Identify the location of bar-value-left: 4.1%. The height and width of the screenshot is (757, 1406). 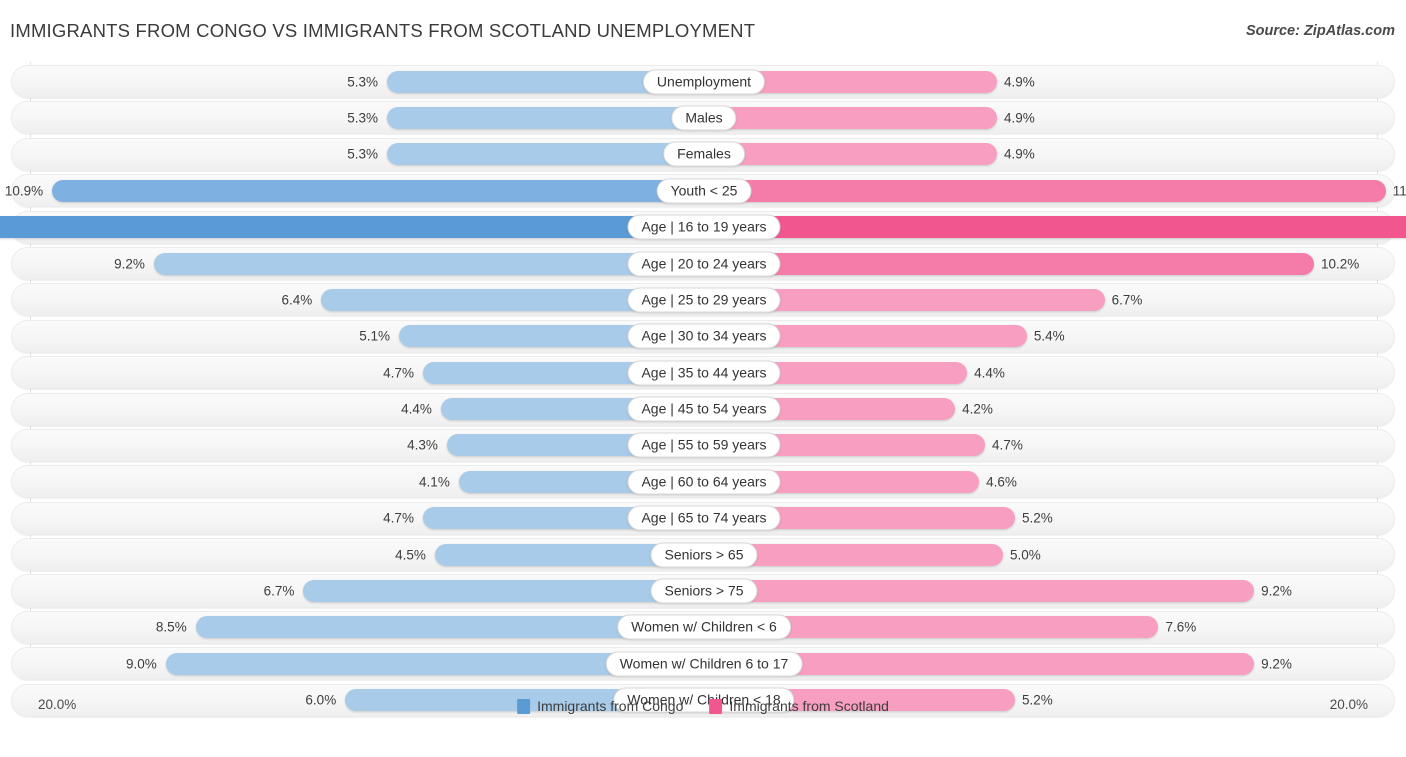
(434, 482).